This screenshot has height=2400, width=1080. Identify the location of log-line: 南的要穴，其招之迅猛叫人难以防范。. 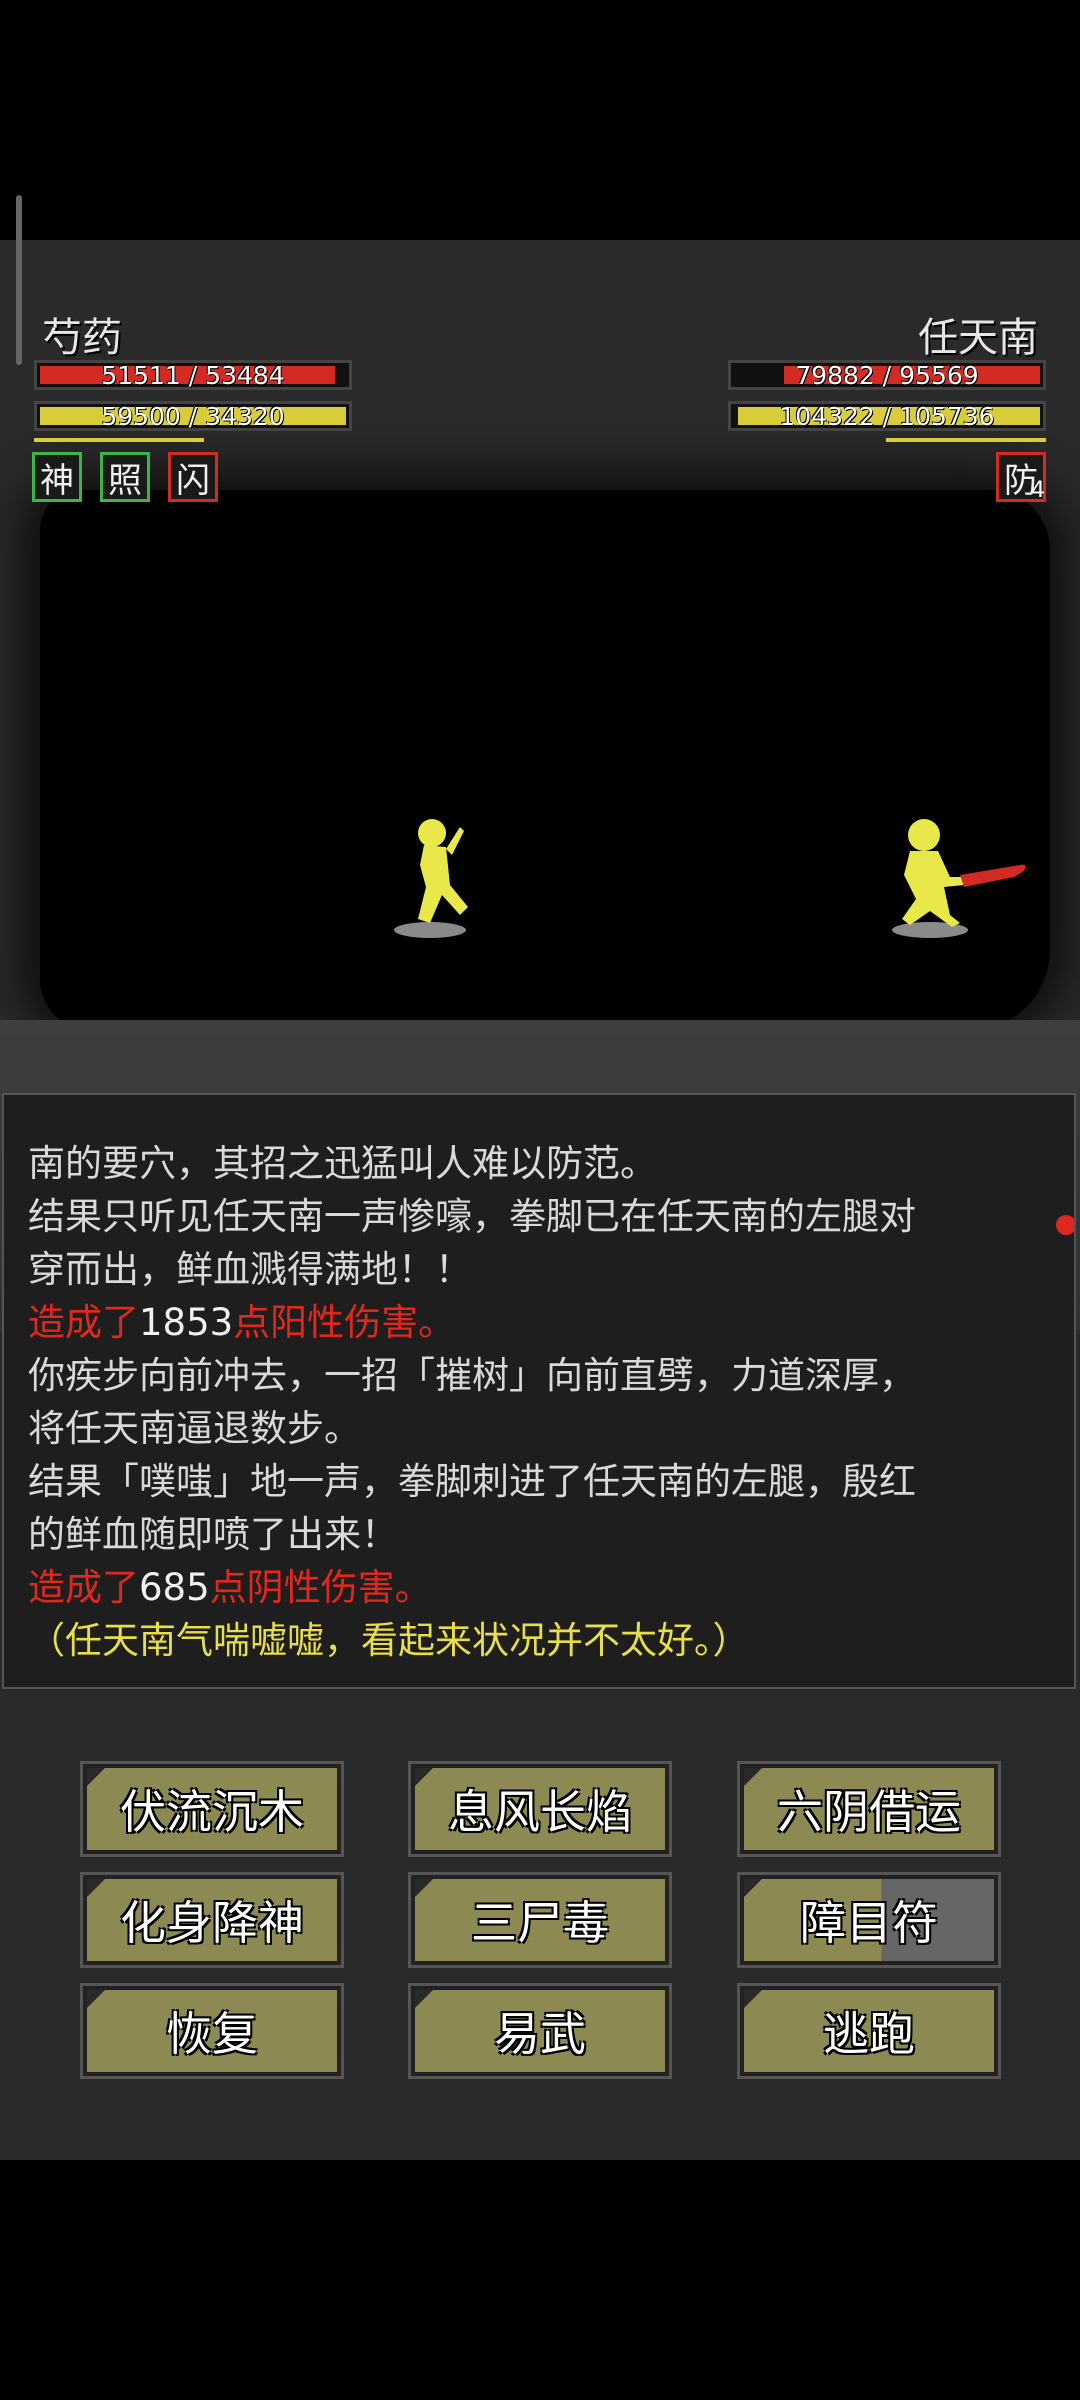
(541, 1163).